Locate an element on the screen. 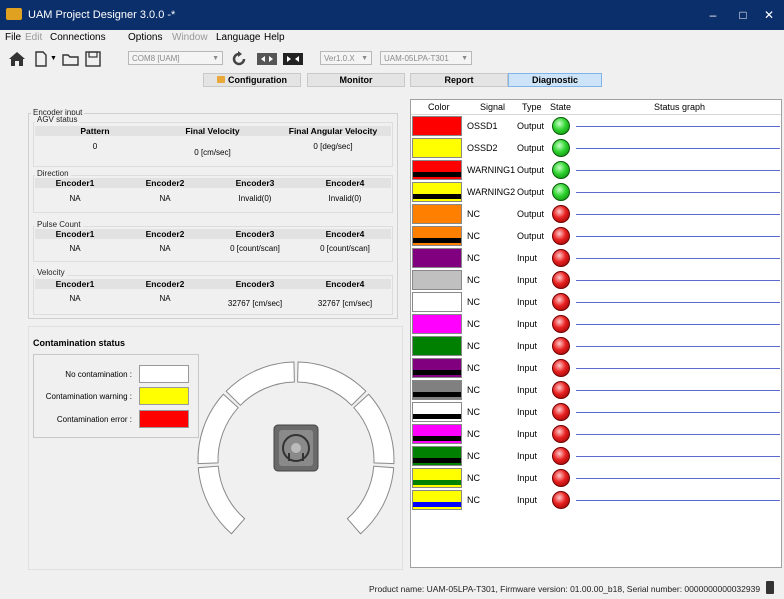 Image resolution: width=784 pixels, height=599 pixels. disconnect-icon is located at coordinates (267, 59).